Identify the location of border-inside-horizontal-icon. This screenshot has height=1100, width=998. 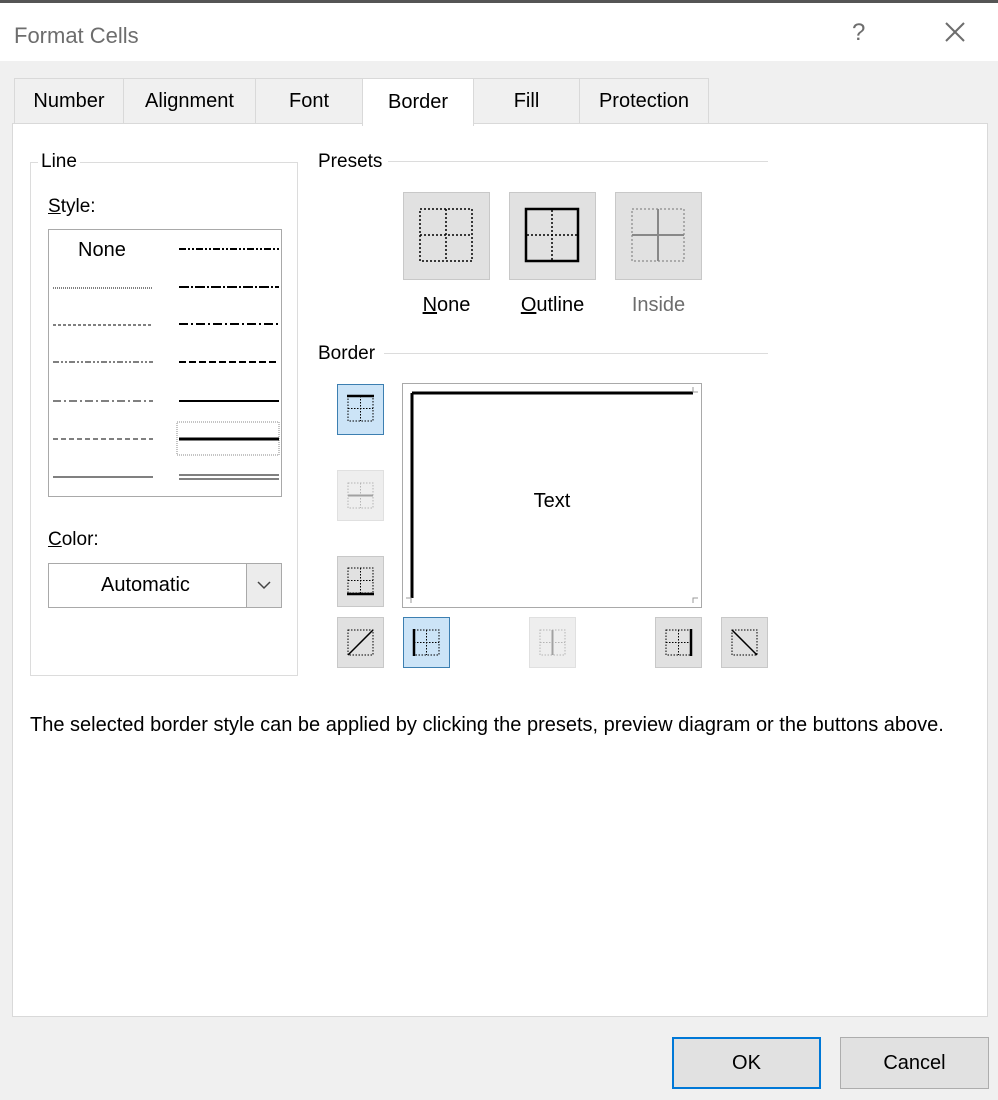
(360, 495).